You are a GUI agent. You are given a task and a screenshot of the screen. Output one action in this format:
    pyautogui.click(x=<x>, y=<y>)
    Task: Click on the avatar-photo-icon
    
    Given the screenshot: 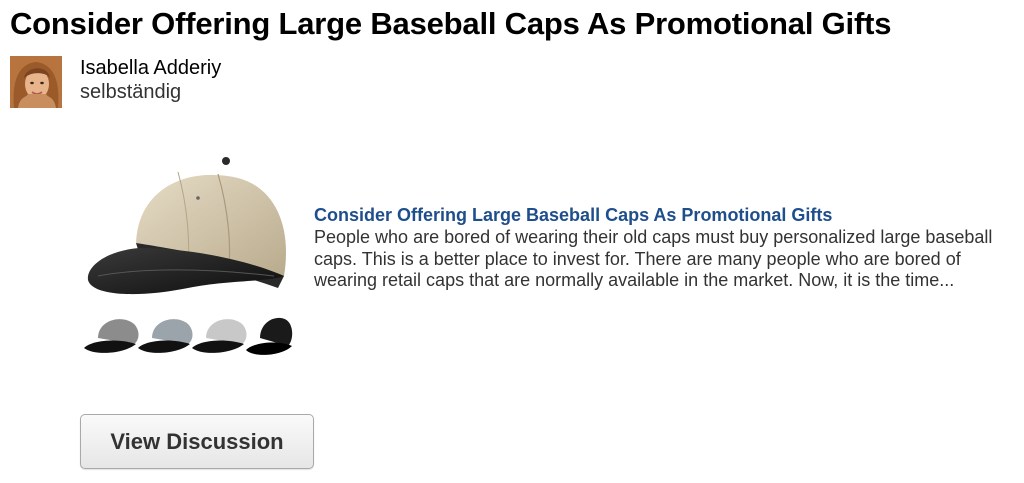 What is the action you would take?
    pyautogui.click(x=36, y=82)
    